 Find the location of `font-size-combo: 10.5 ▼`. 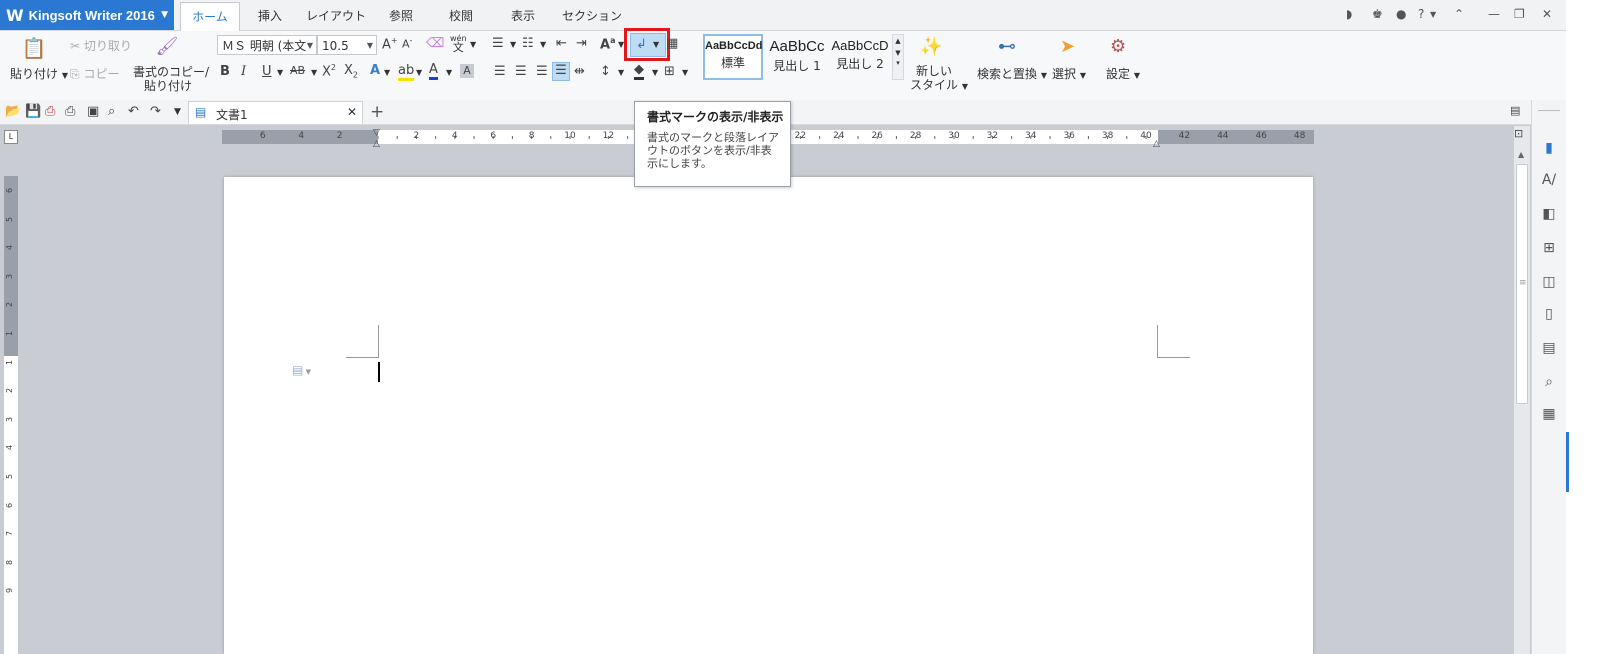

font-size-combo: 10.5 ▼ is located at coordinates (347, 45).